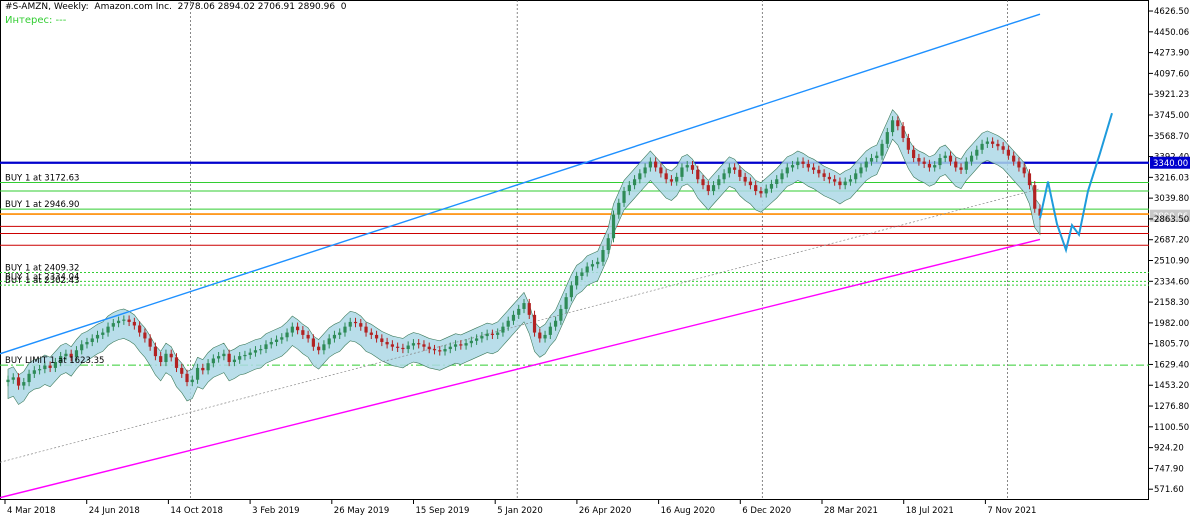 The image size is (1200, 522). What do you see at coordinates (361, 511) in the screenshot?
I see `x-tick-label: 26 May 2019` at bounding box center [361, 511].